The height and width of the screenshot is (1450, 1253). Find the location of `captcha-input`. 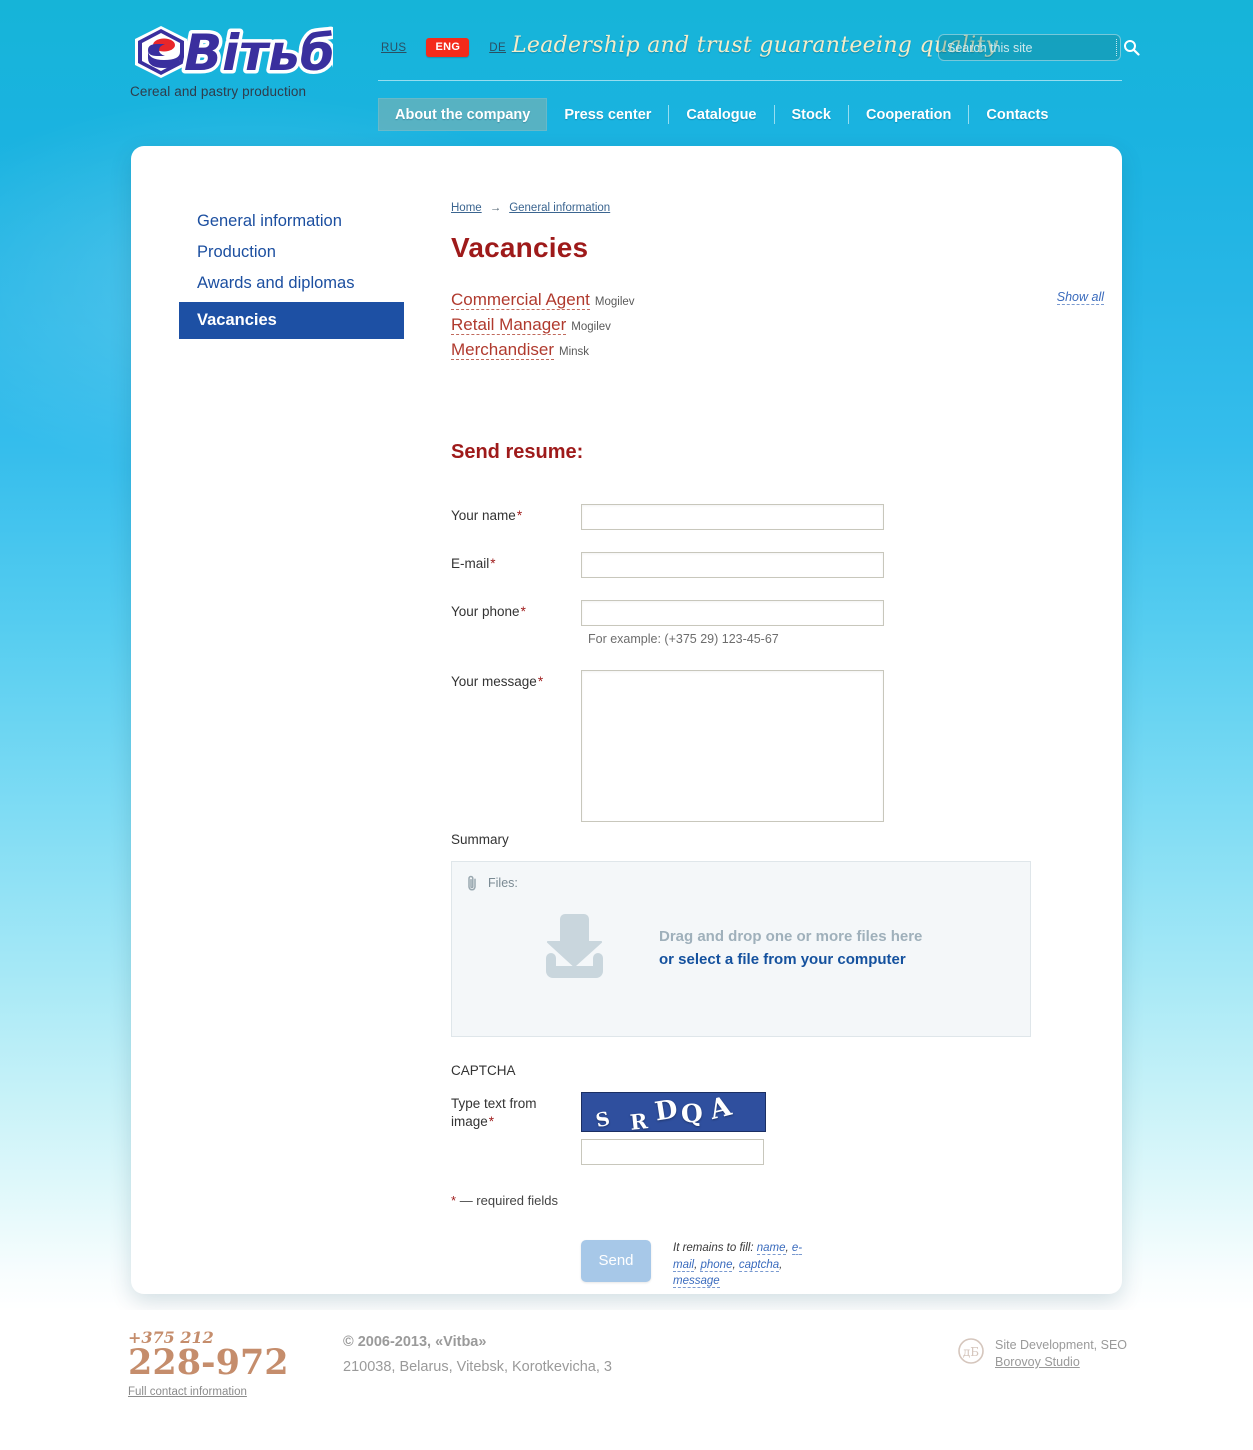

captcha-input is located at coordinates (672, 1151).